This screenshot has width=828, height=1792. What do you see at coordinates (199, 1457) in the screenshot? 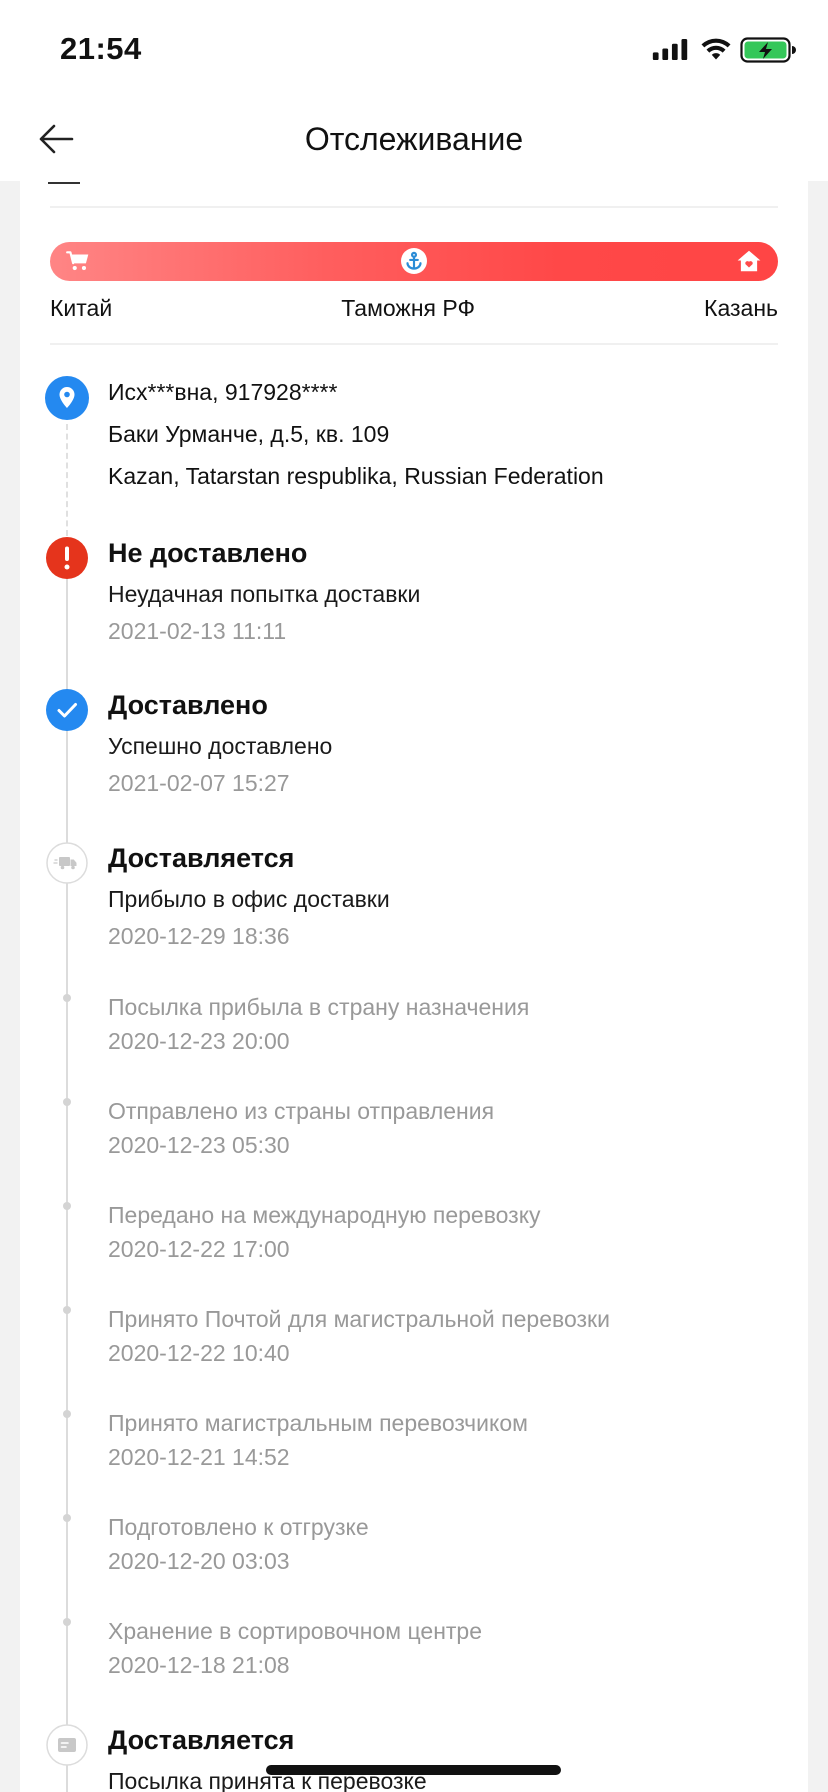
I see `event-datetime: 2020-12-21 14:52` at bounding box center [199, 1457].